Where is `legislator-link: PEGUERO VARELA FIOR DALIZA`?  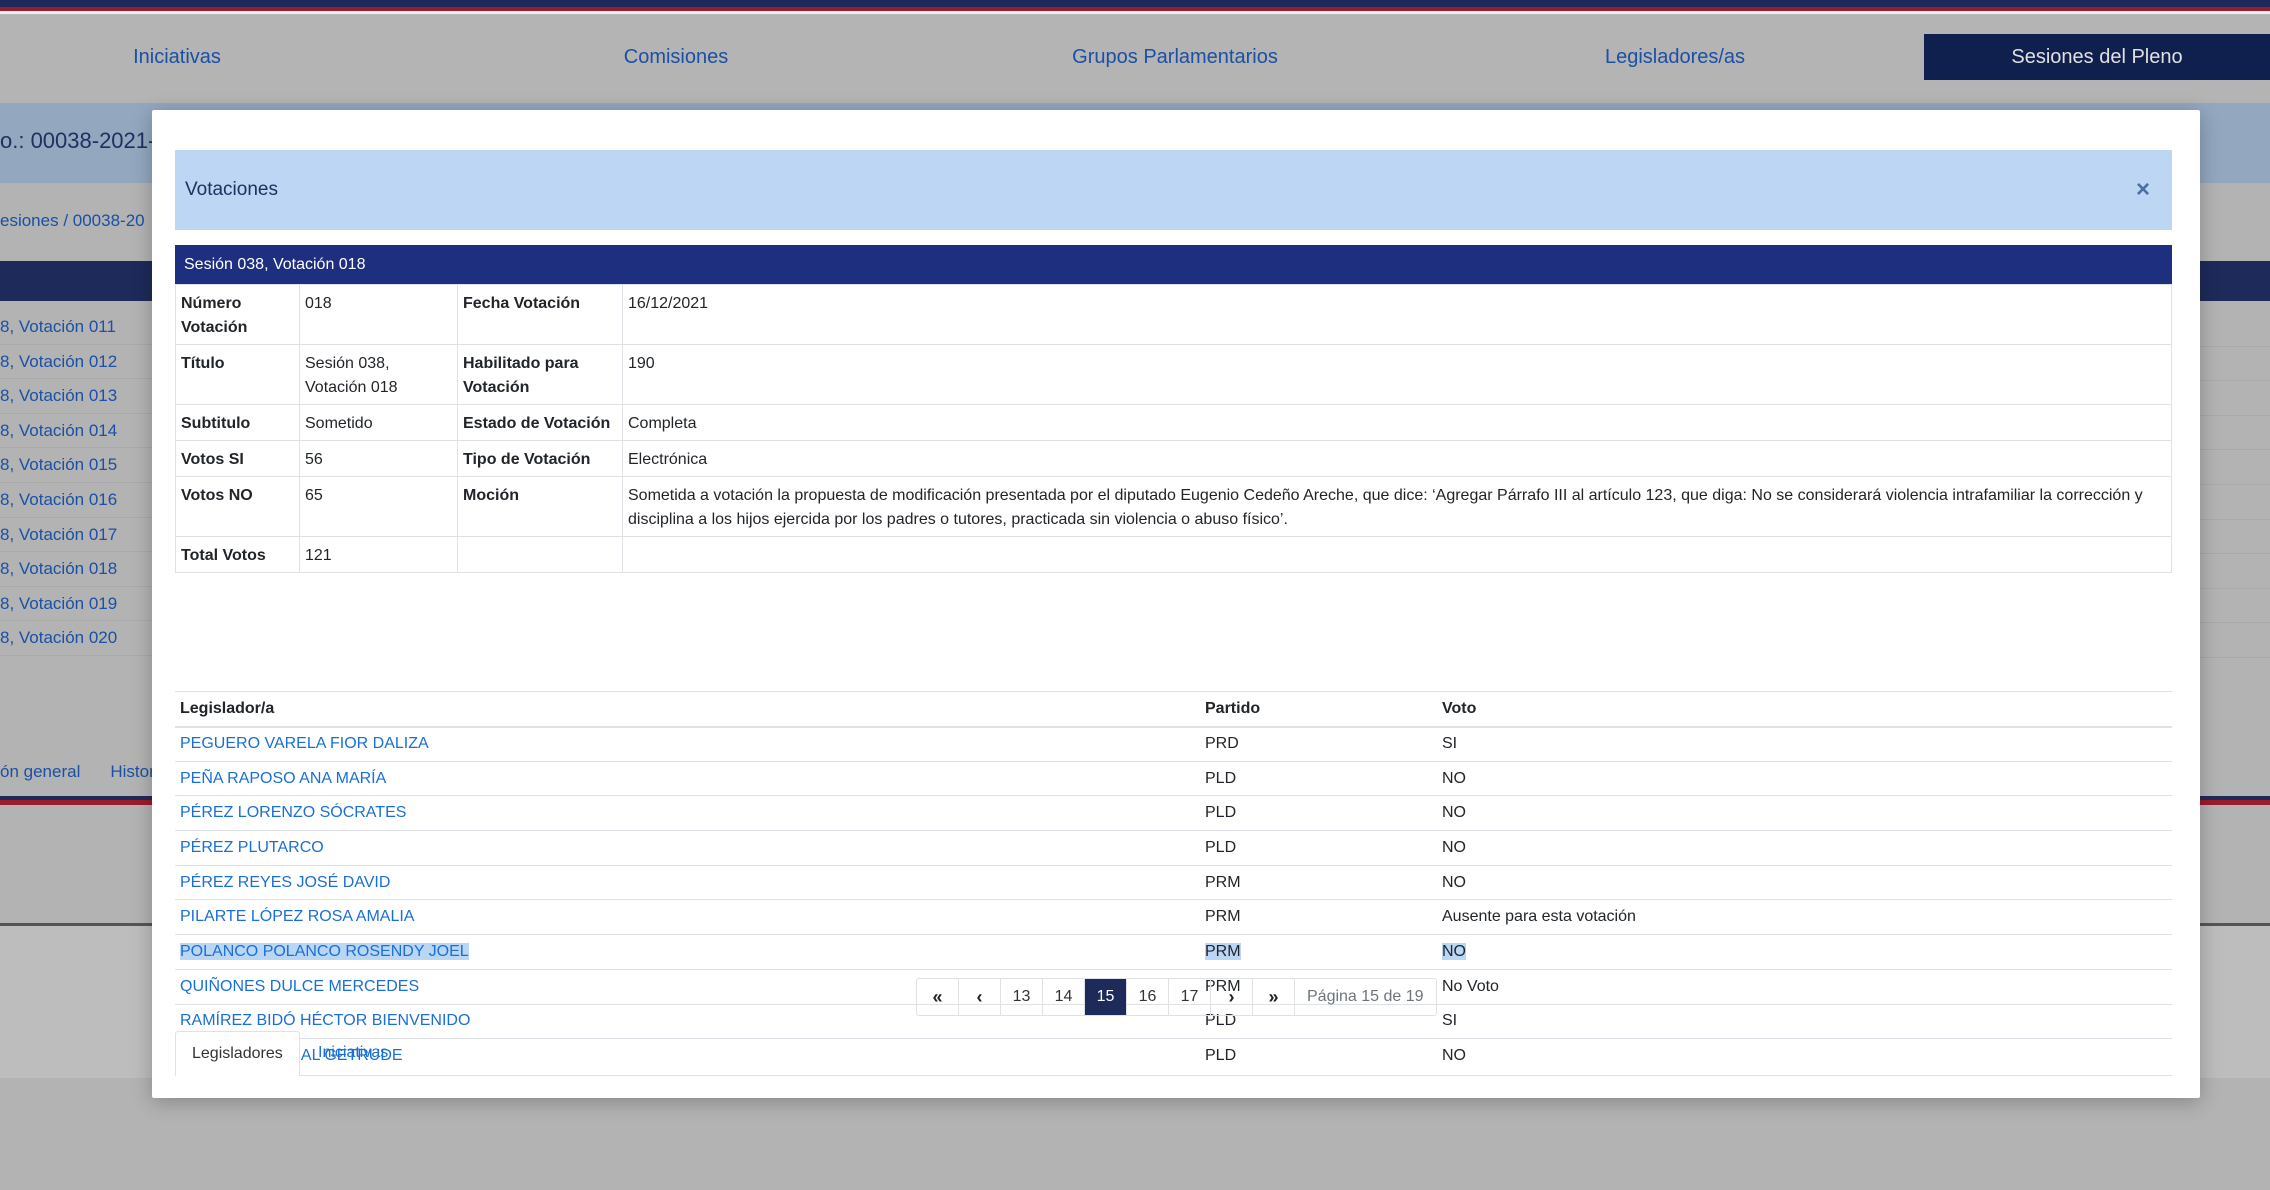
legislator-link: PEGUERO VARELA FIOR DALIZA is located at coordinates (304, 743).